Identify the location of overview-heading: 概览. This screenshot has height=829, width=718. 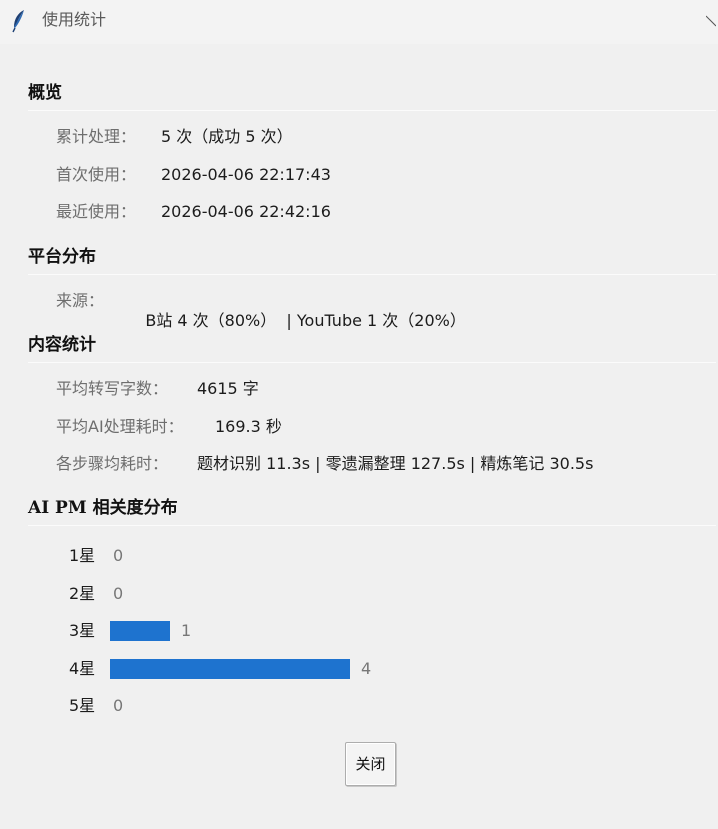
(45, 93).